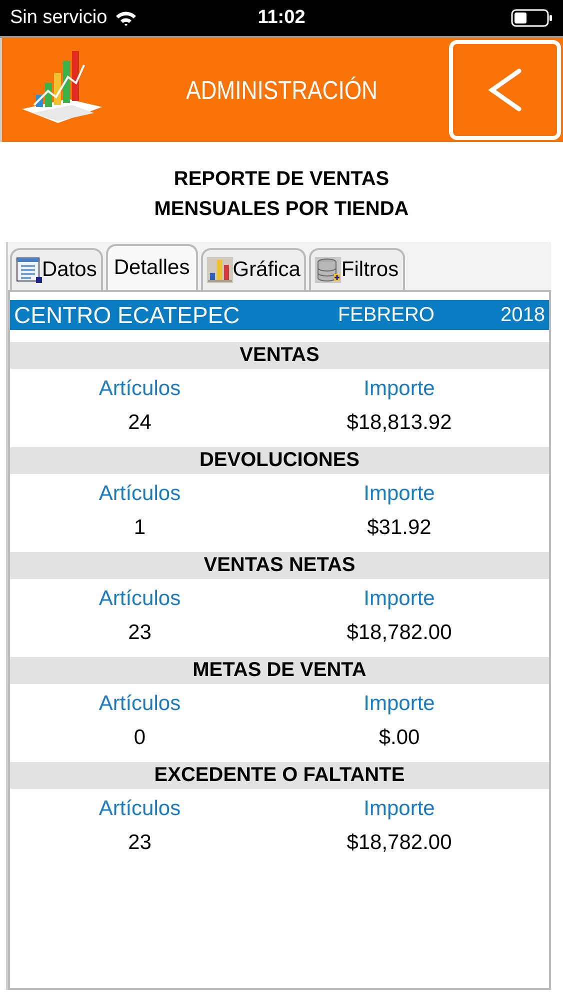 The height and width of the screenshot is (1000, 563). What do you see at coordinates (127, 315) in the screenshot?
I see `store-name: CENTRO ECATEPEC` at bounding box center [127, 315].